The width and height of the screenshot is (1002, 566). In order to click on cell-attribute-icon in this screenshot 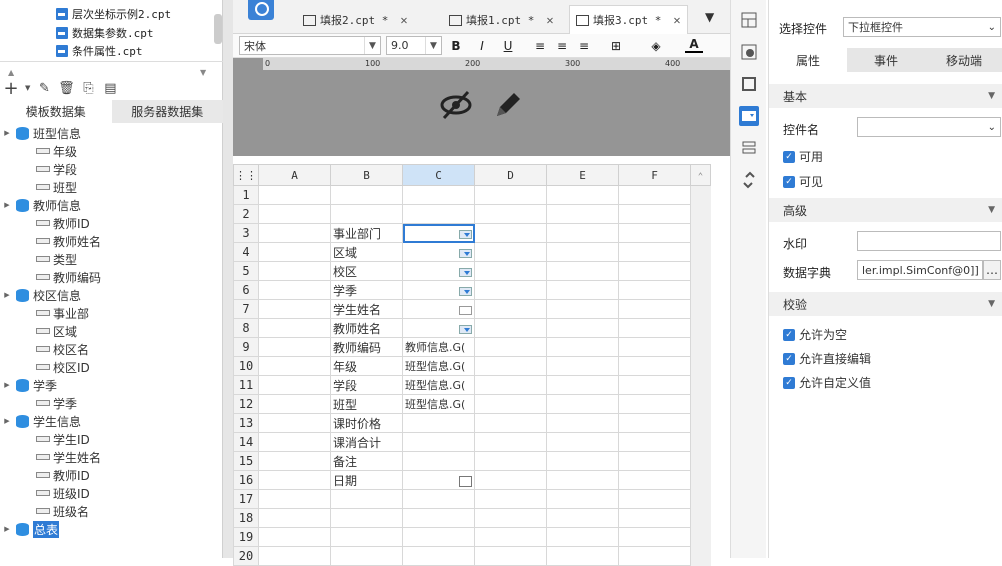, I will do `click(749, 52)`.